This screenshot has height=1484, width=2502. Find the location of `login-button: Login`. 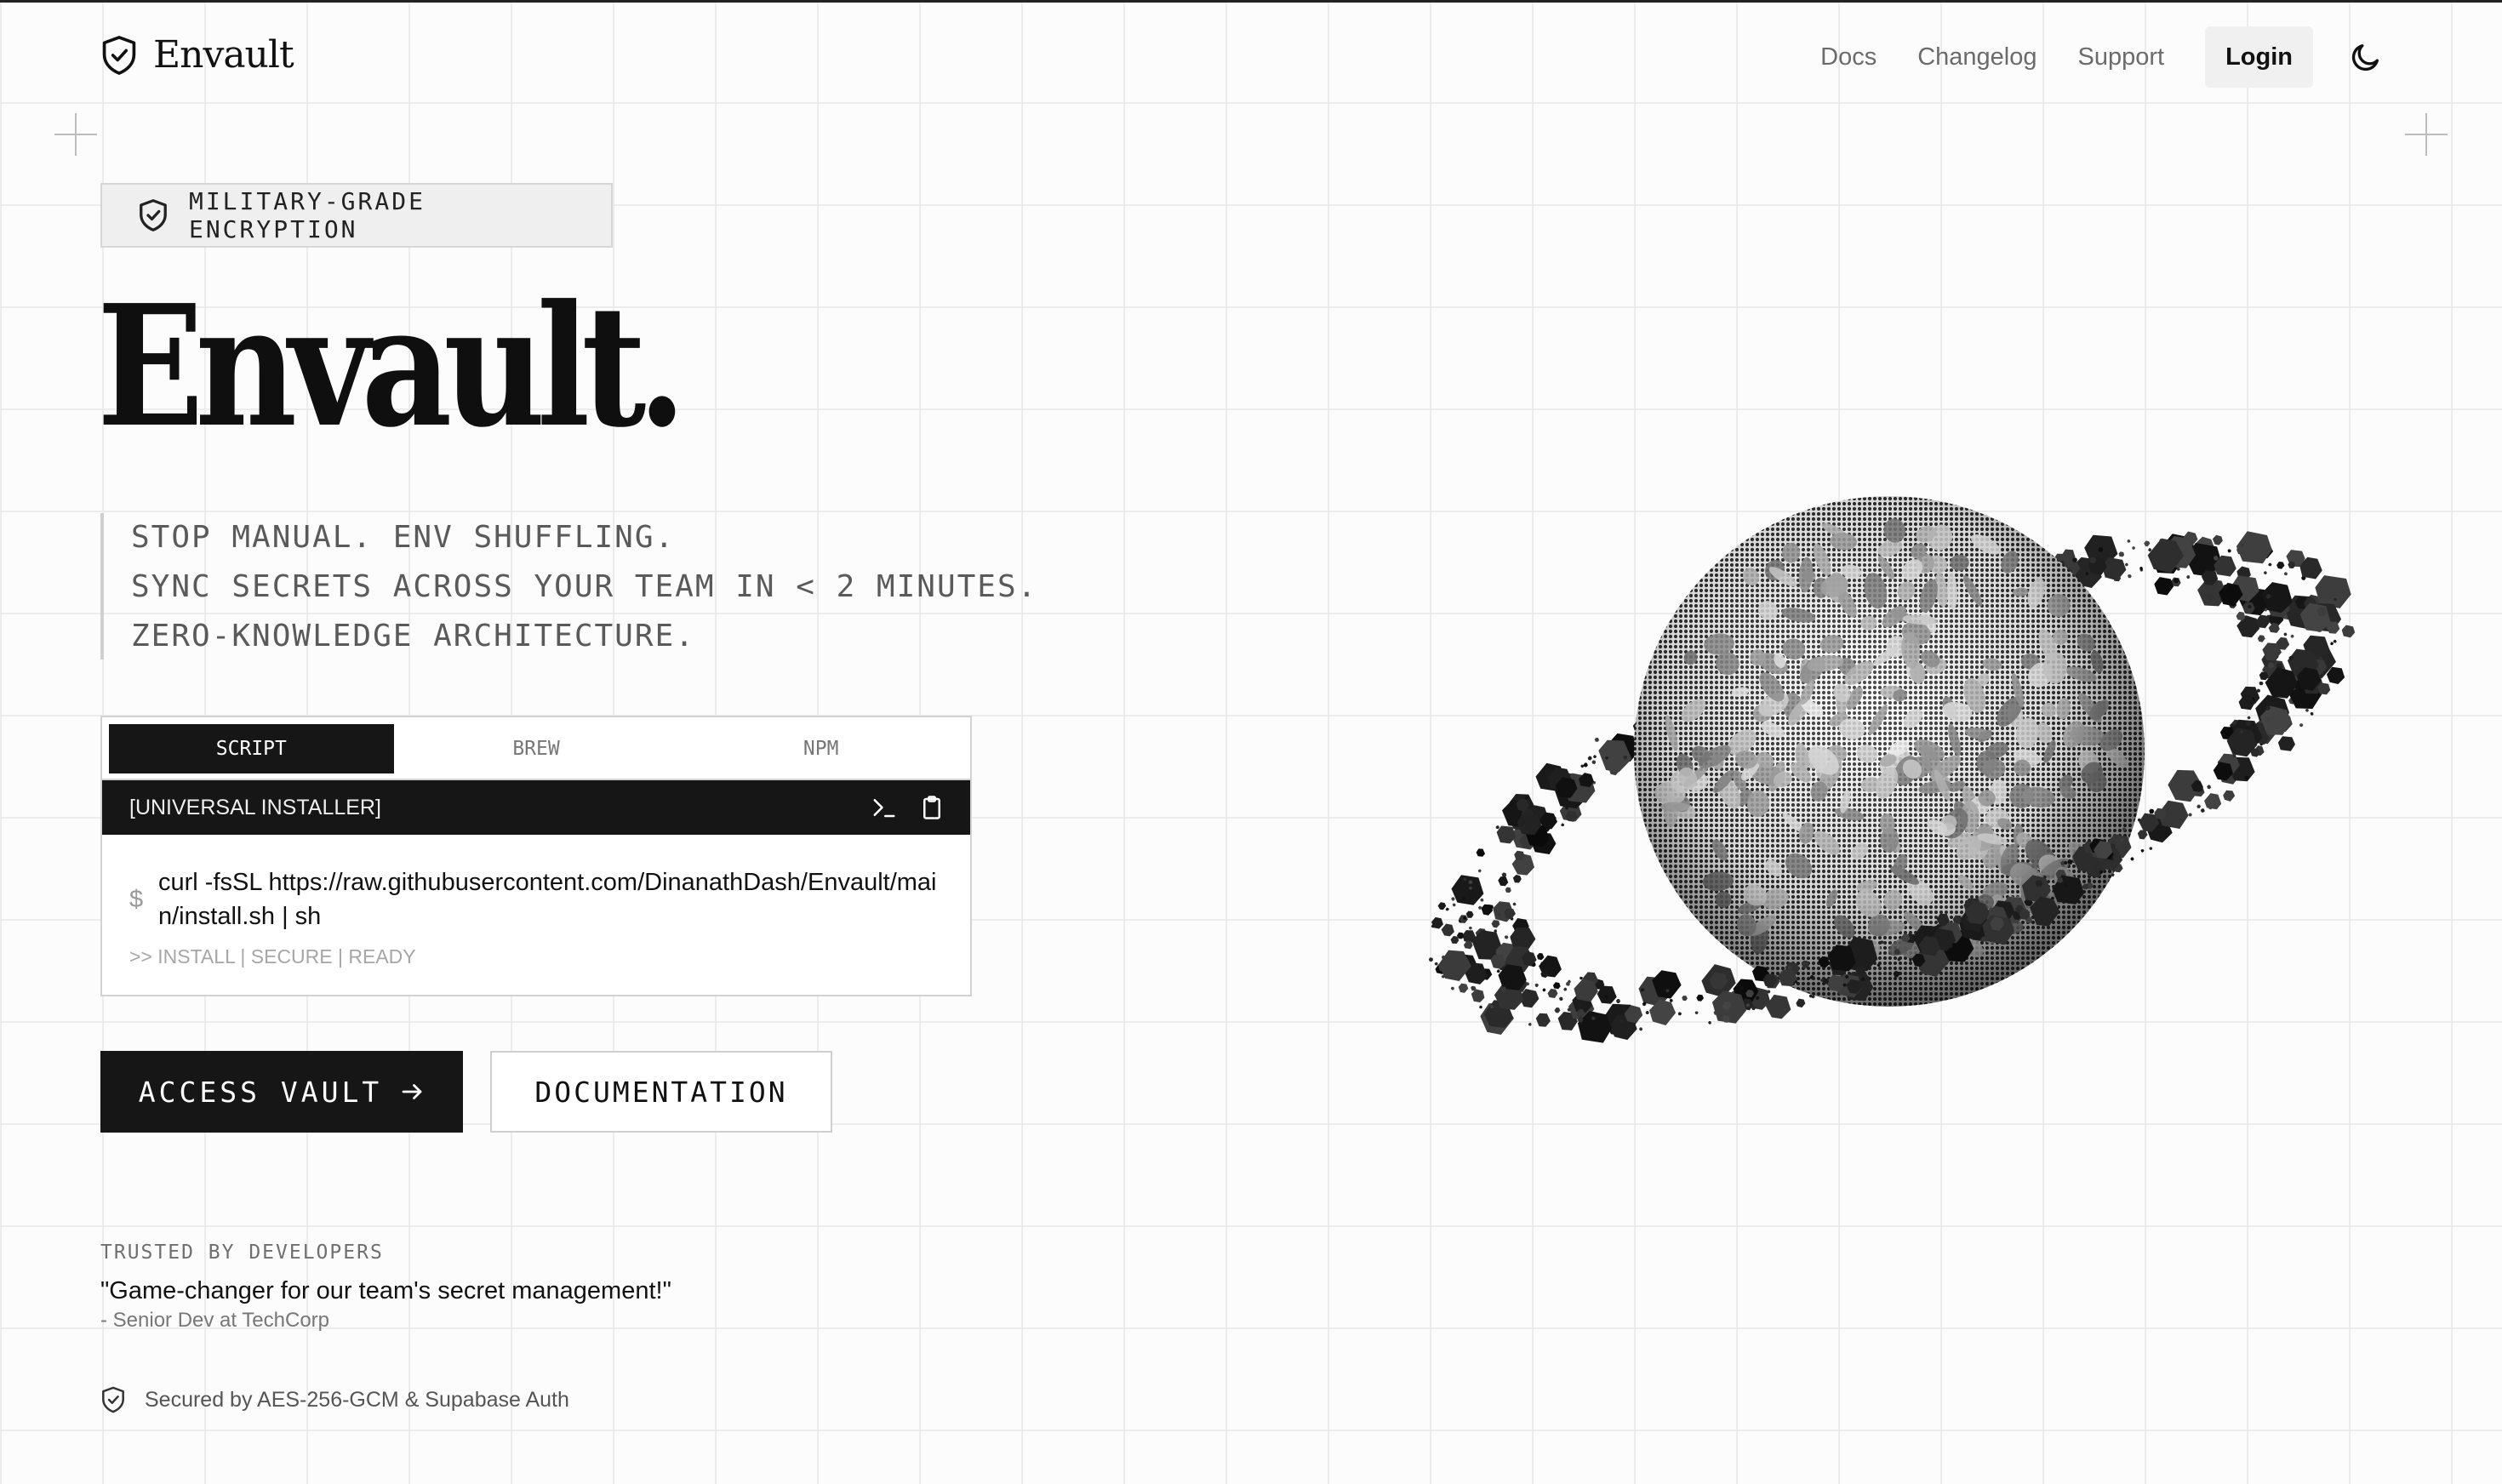

login-button: Login is located at coordinates (2259, 57).